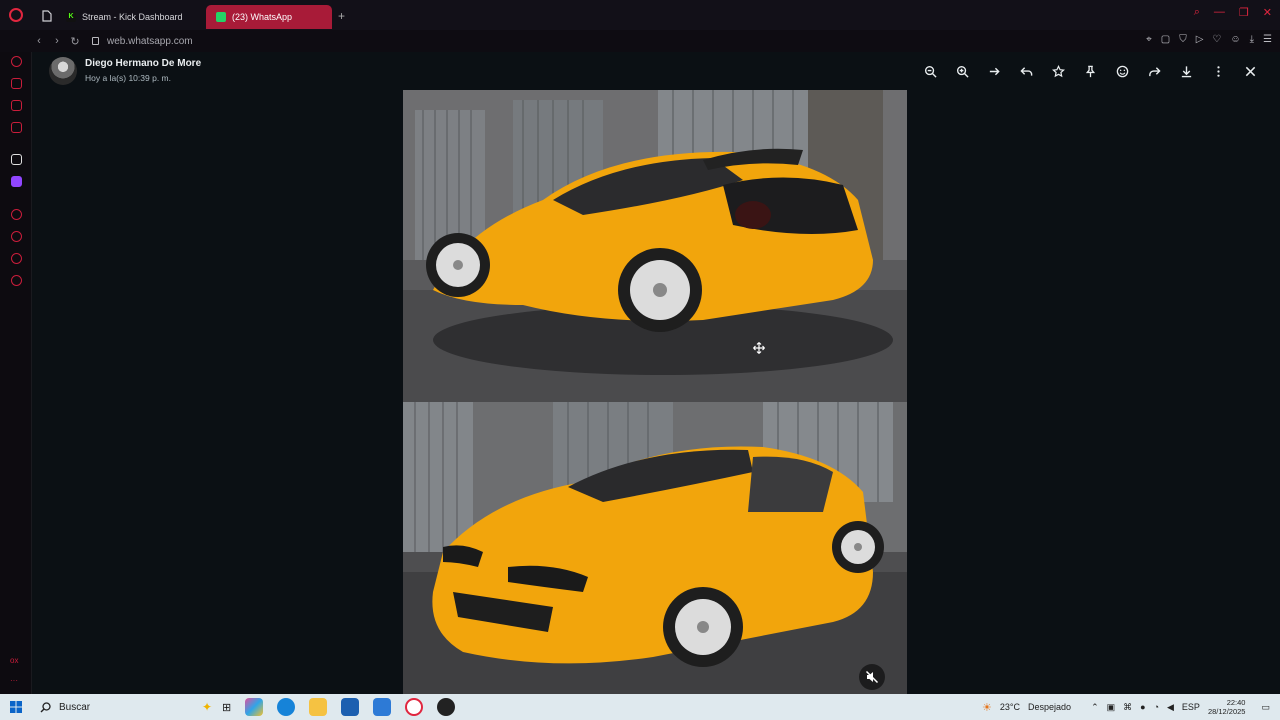 This screenshot has height=720, width=1280. I want to click on new-tab-button: +, so click(341, 16).